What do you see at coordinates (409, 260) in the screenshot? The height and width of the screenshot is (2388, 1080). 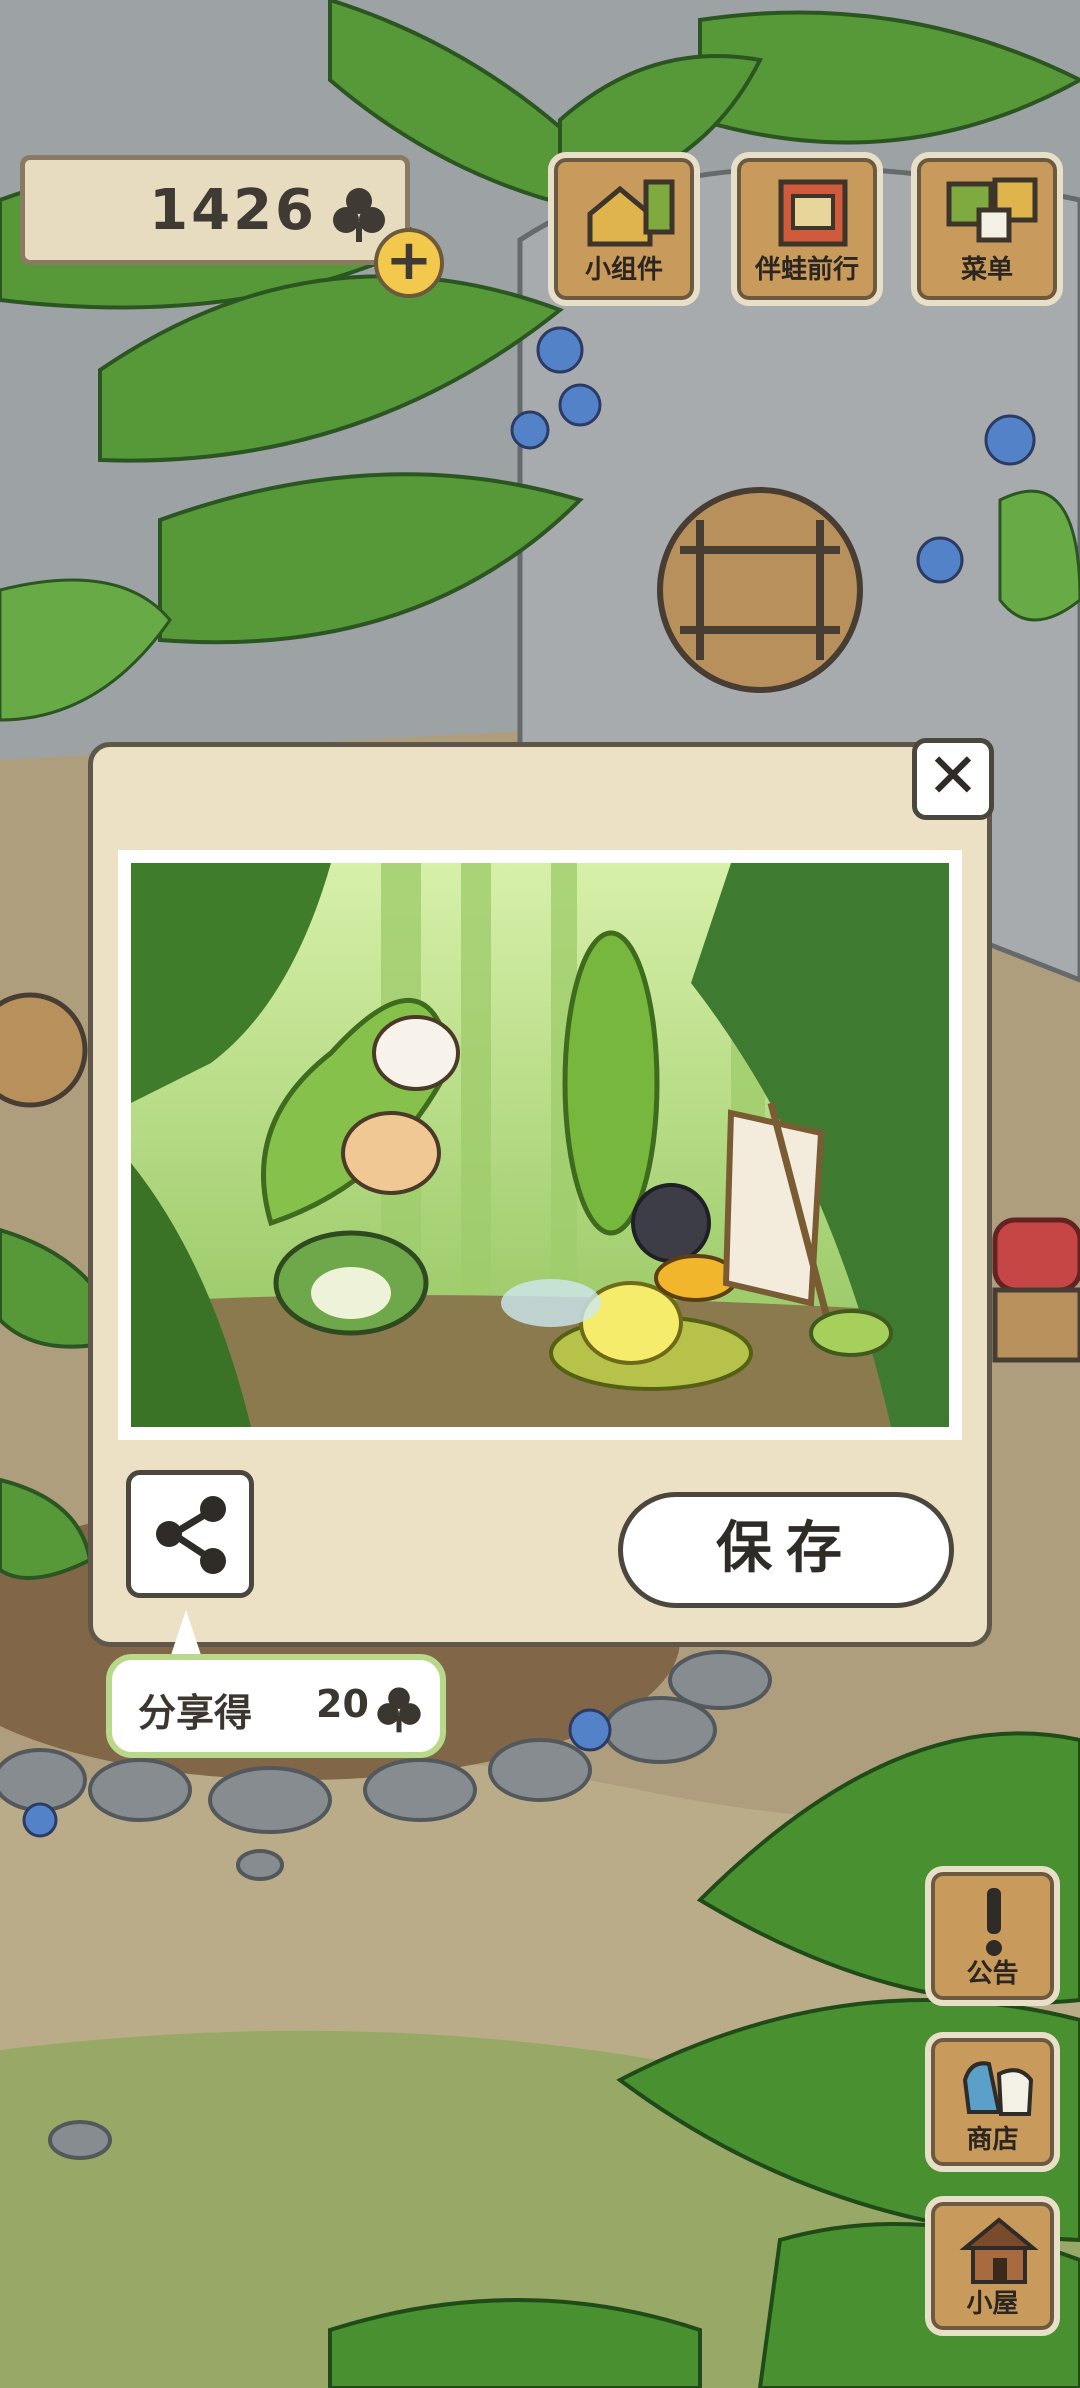 I see `plus-icon: +` at bounding box center [409, 260].